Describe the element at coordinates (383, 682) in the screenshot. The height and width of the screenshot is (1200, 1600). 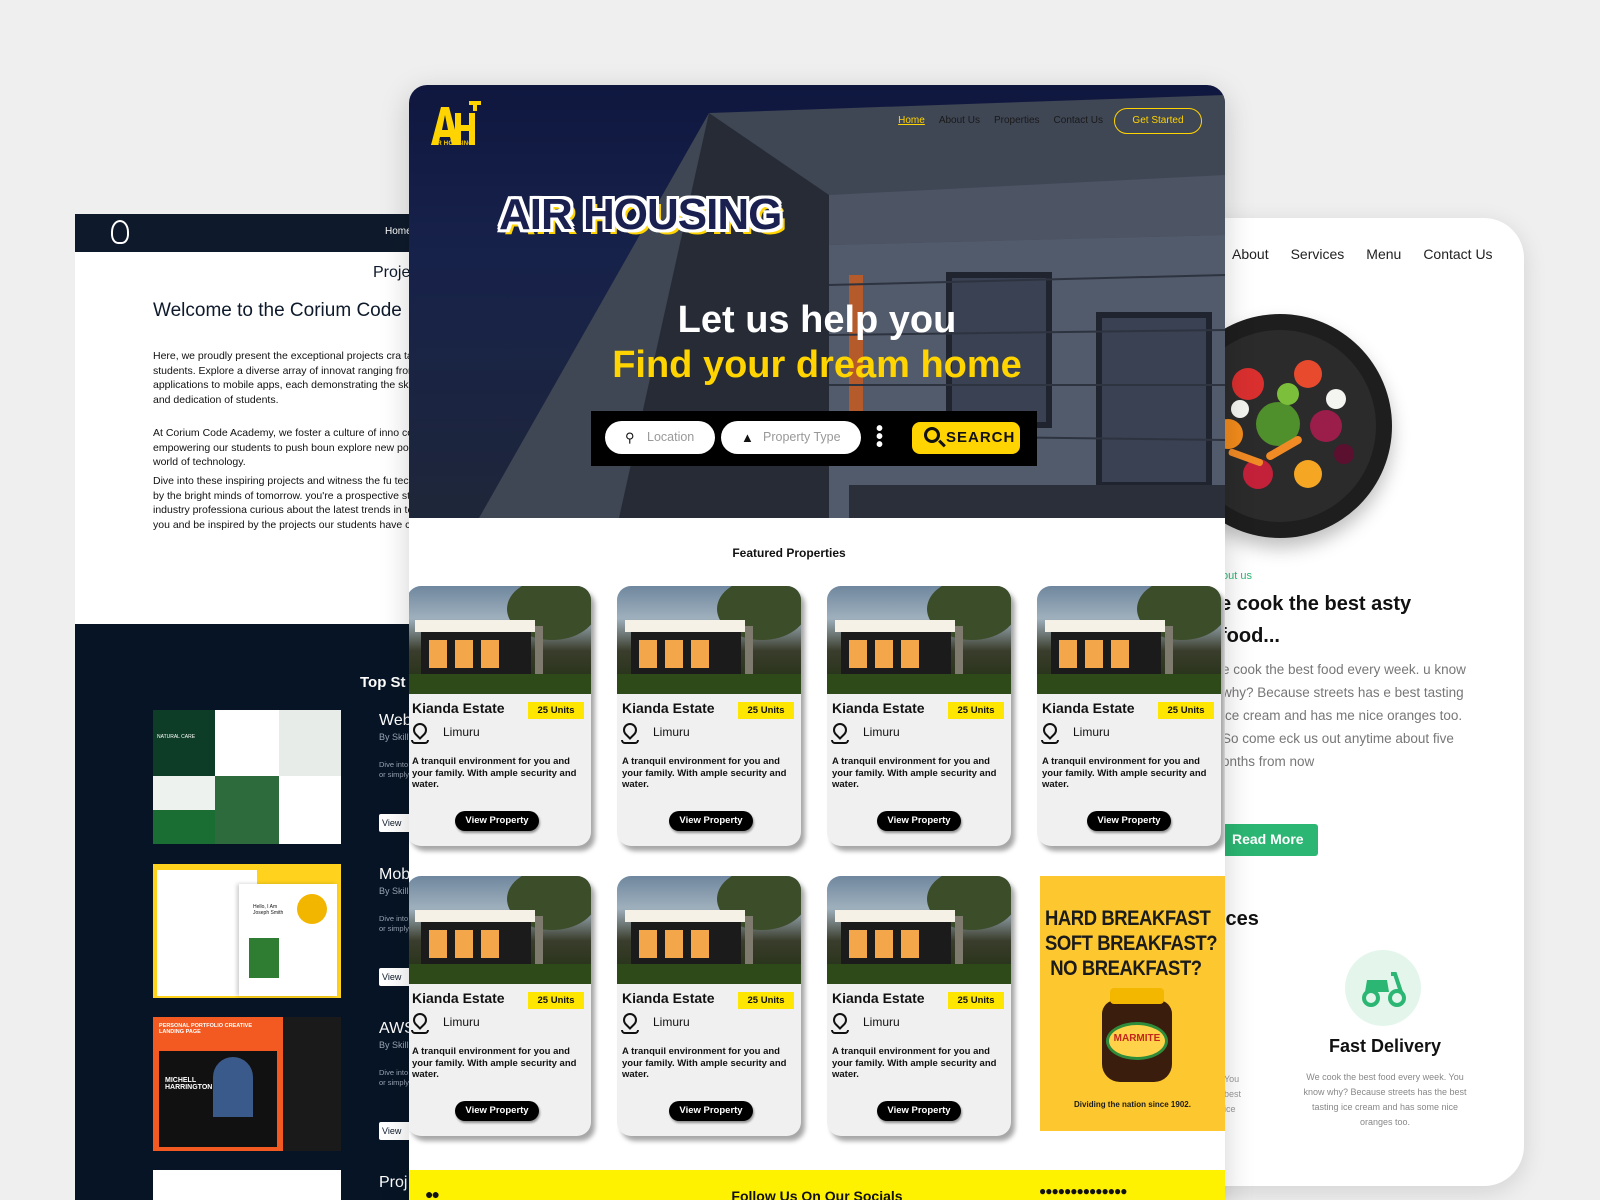
I see `corium-top-students-heading: Top St` at that location.